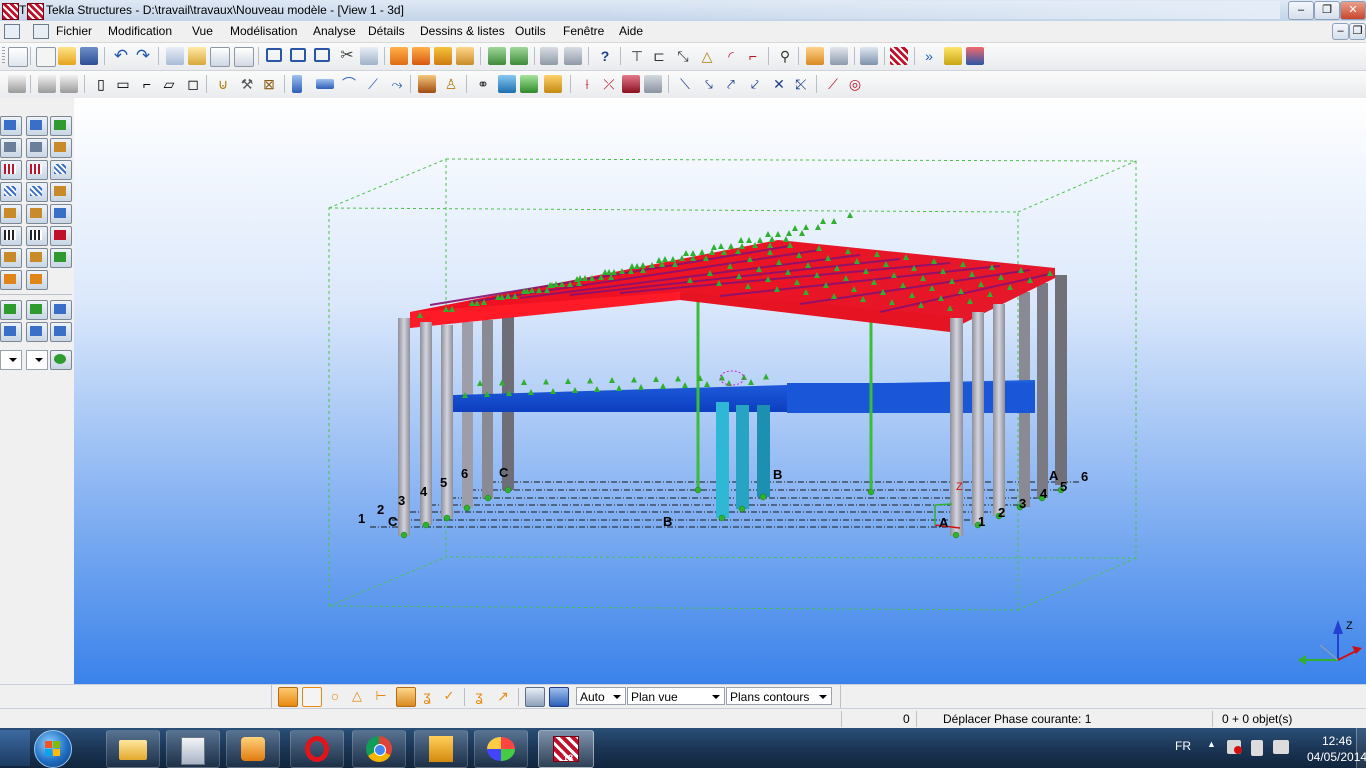 This screenshot has height=768, width=1366. Describe the element at coordinates (101, 84) in the screenshot. I see `create-column-icon: ▯` at that location.